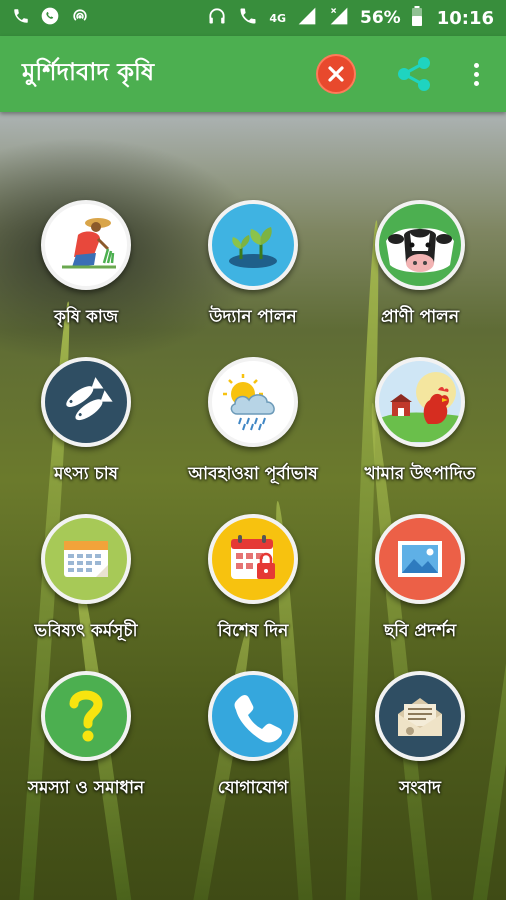 This screenshot has width=506, height=900. What do you see at coordinates (217, 18) in the screenshot?
I see `headphones-icon` at bounding box center [217, 18].